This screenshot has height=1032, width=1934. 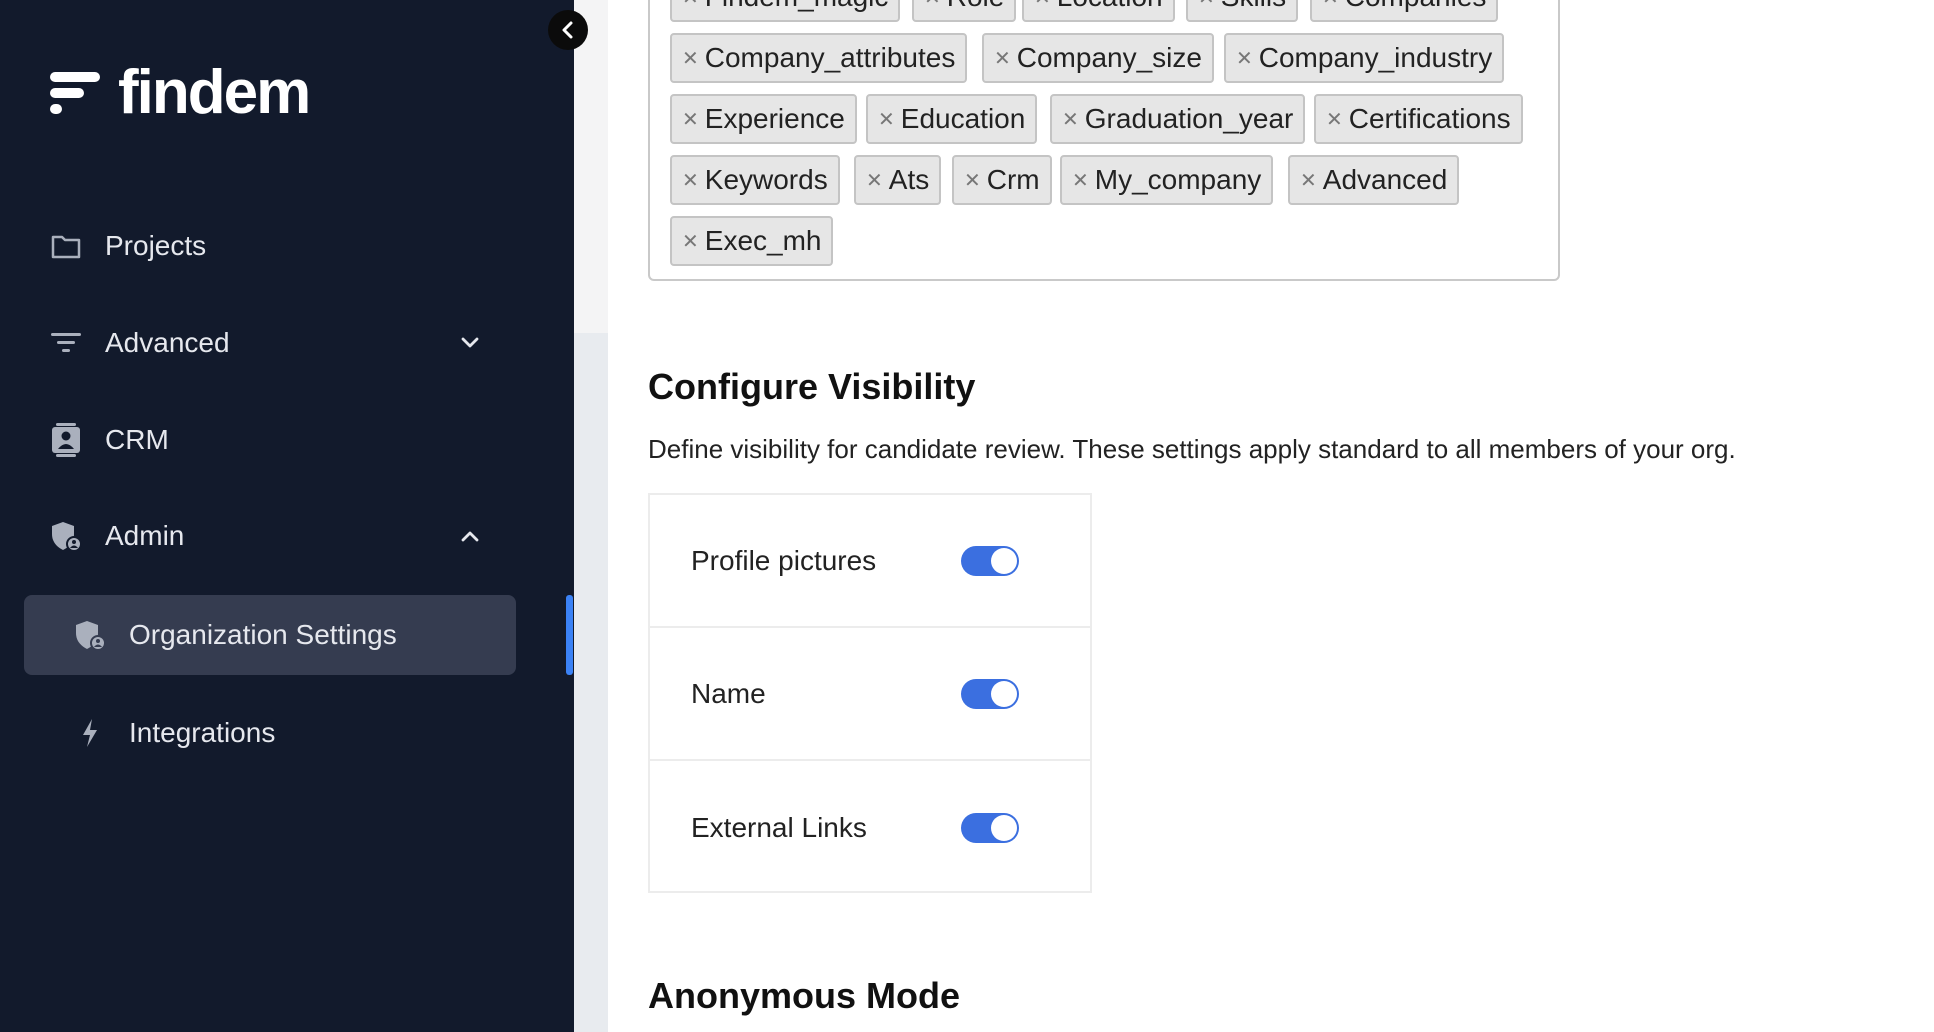 I want to click on tag-chip: ✕ My_company, so click(x=1167, y=180).